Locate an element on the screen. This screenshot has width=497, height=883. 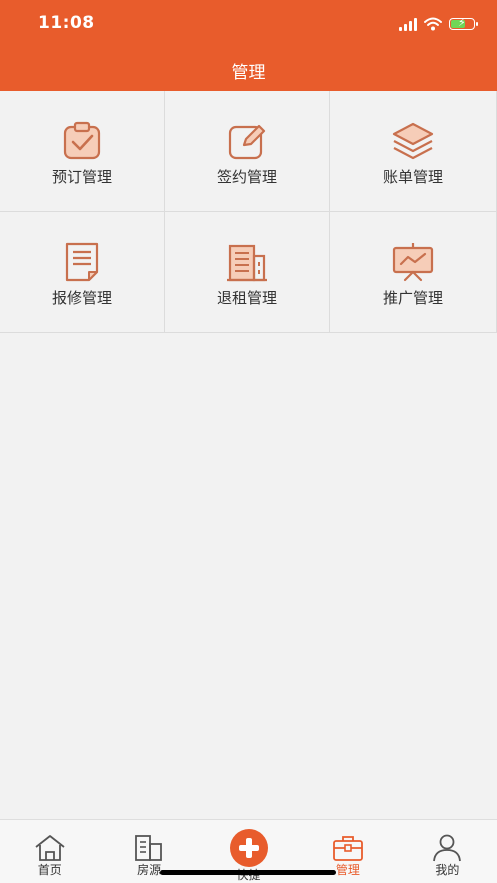
grid-item-booking: 预订管理 is located at coordinates (82, 151).